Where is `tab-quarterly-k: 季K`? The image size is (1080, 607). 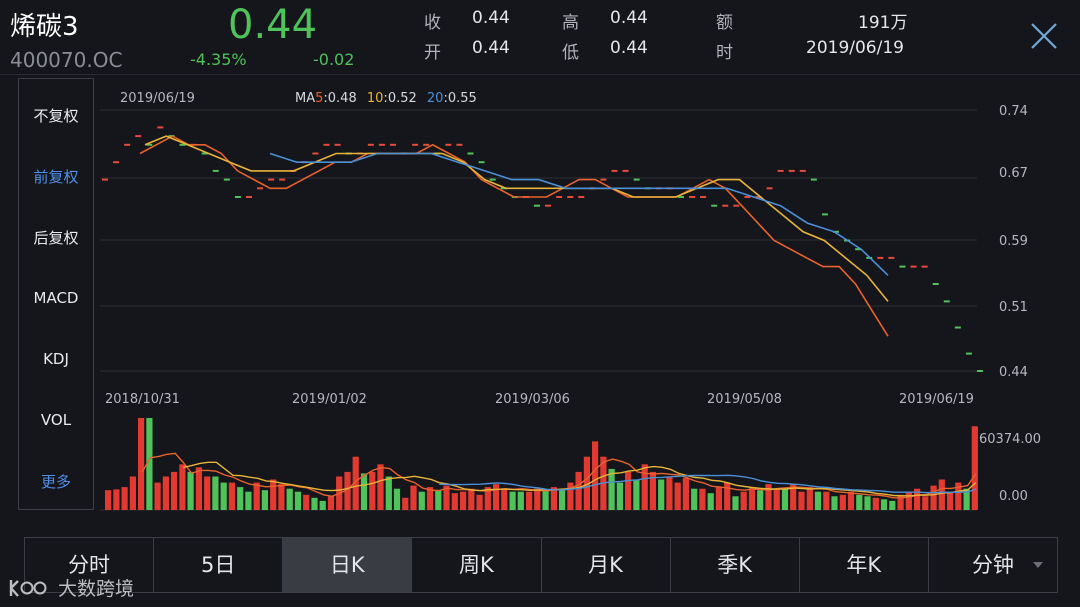 tab-quarterly-k: 季K is located at coordinates (735, 565).